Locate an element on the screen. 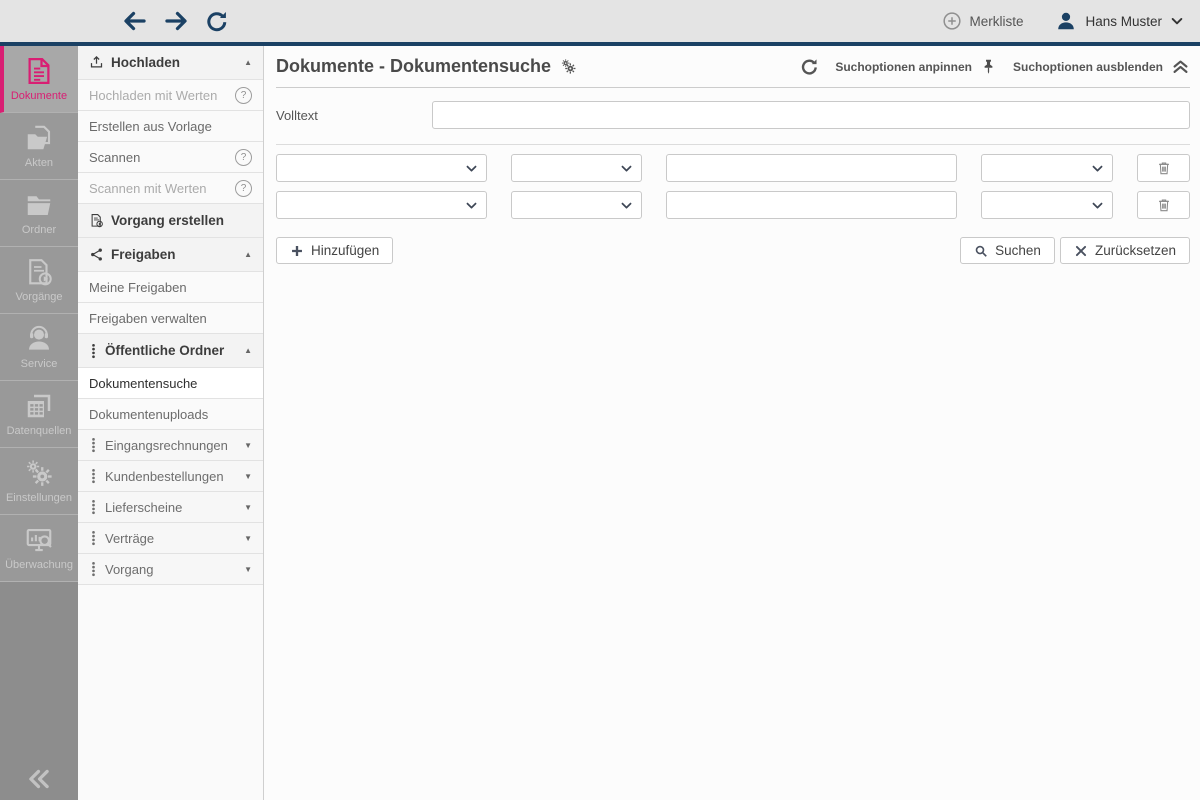 The image size is (1200, 800). folder-icon is located at coordinates (39, 205).